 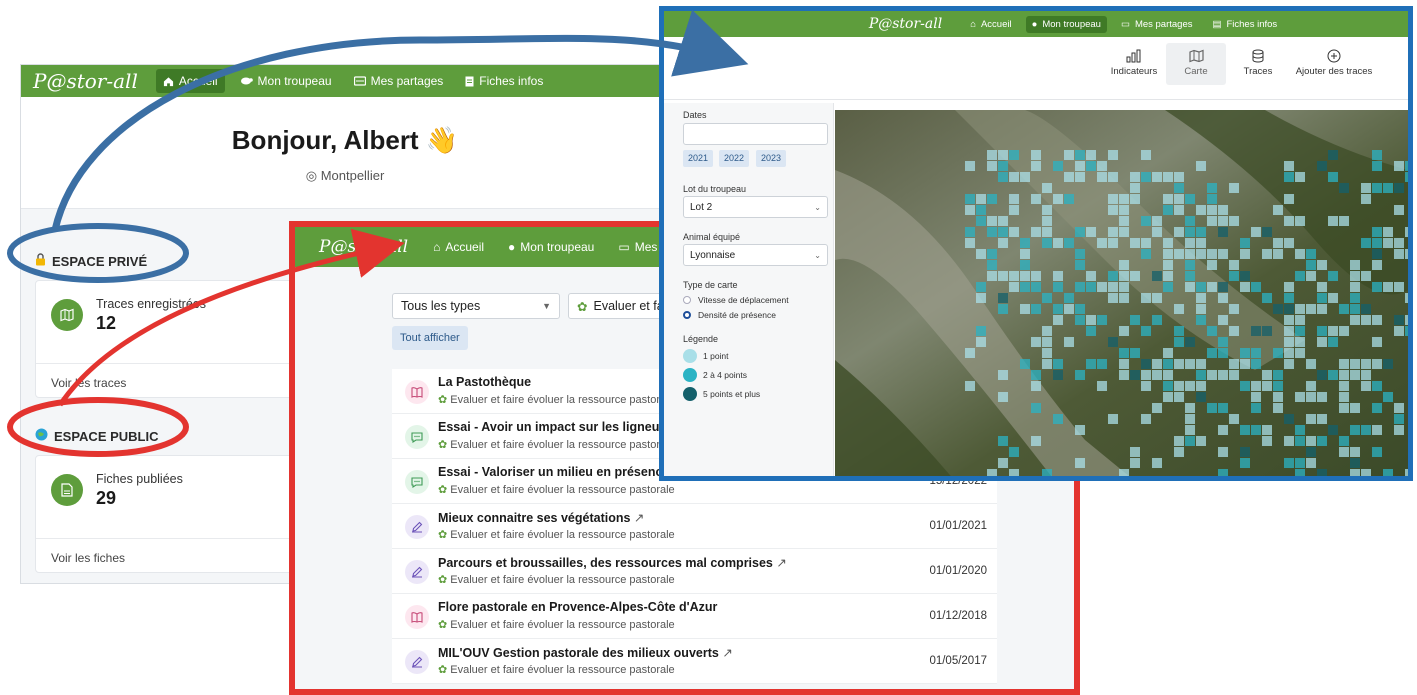 I want to click on year-2023-chip: 2023, so click(x=771, y=158).